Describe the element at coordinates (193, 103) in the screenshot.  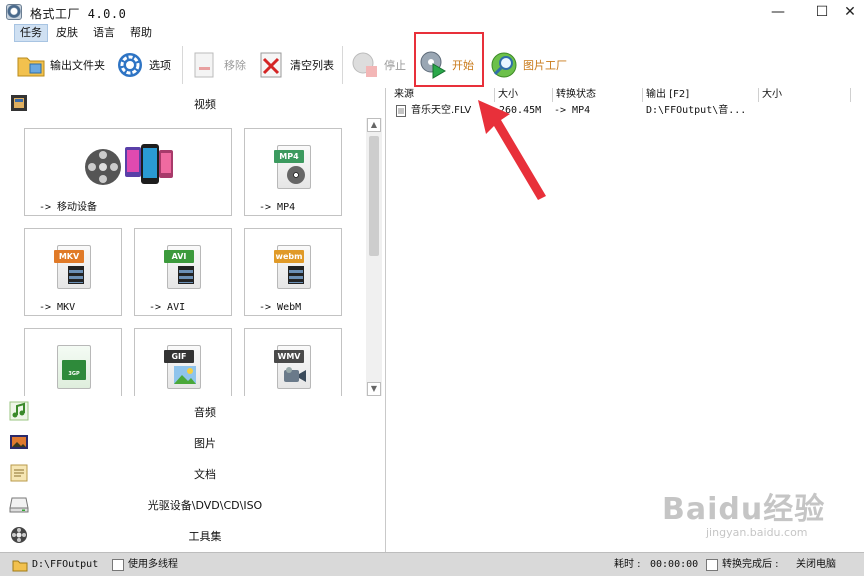
I see `category-video: 视频` at that location.